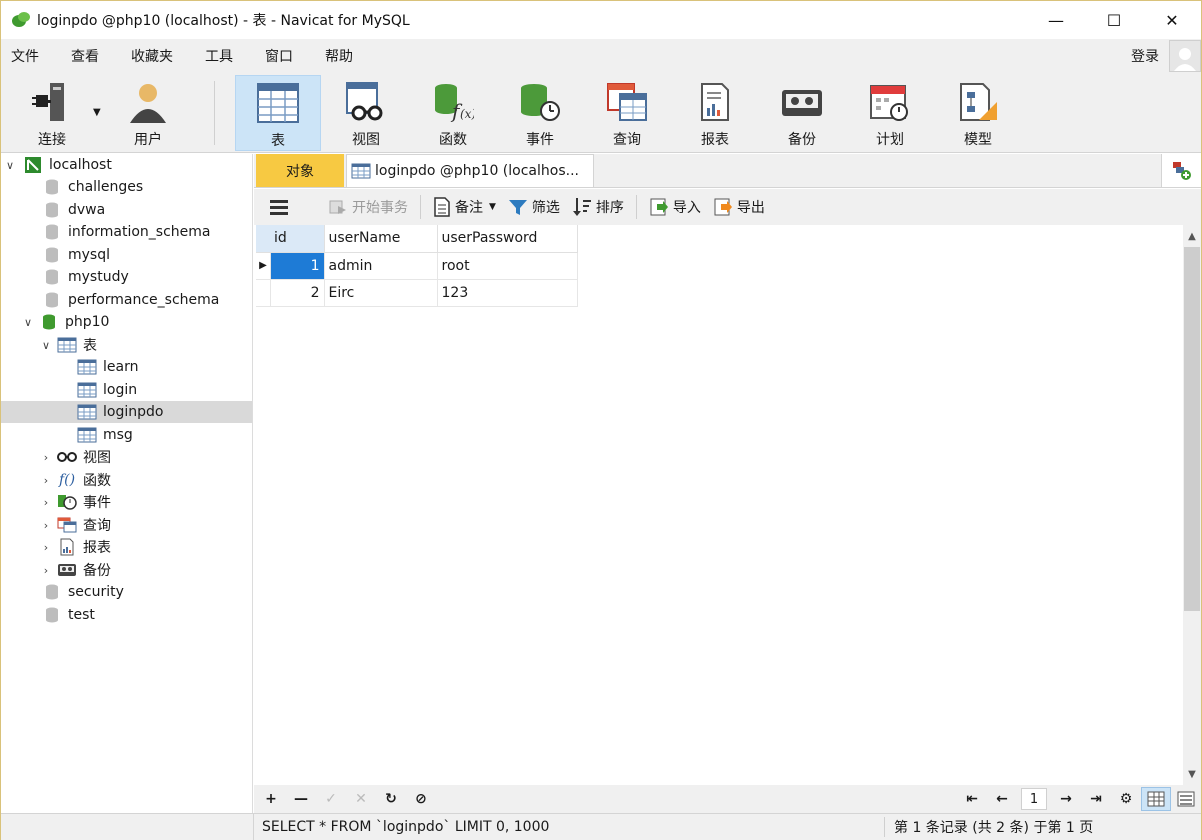 The width and height of the screenshot is (1202, 840). Describe the element at coordinates (1192, 429) in the screenshot. I see `scrollbar-thumb` at that location.